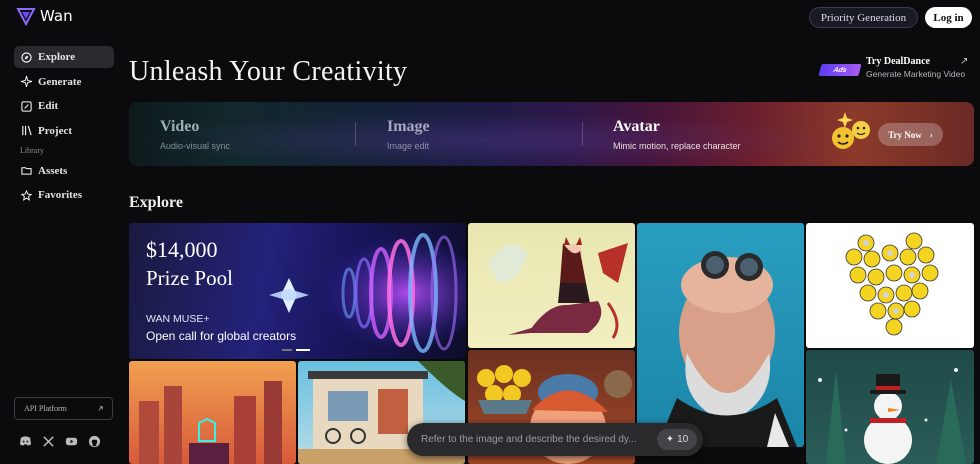 The image size is (980, 464). I want to click on snowman-illustration, so click(892, 416).